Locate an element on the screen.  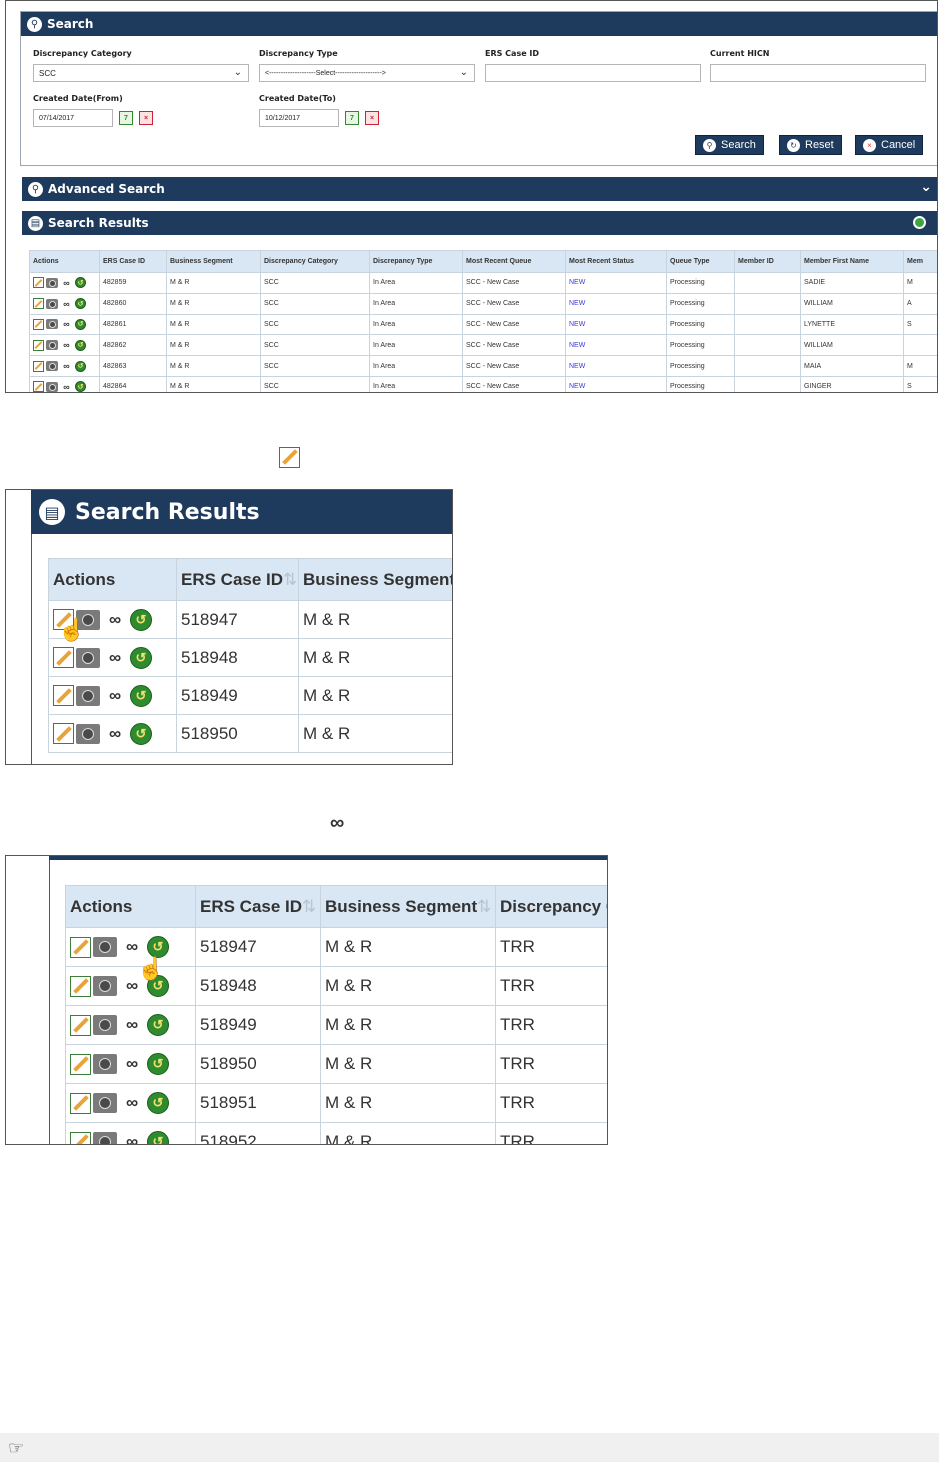
search-button: ⚲ Search is located at coordinates (729, 145).